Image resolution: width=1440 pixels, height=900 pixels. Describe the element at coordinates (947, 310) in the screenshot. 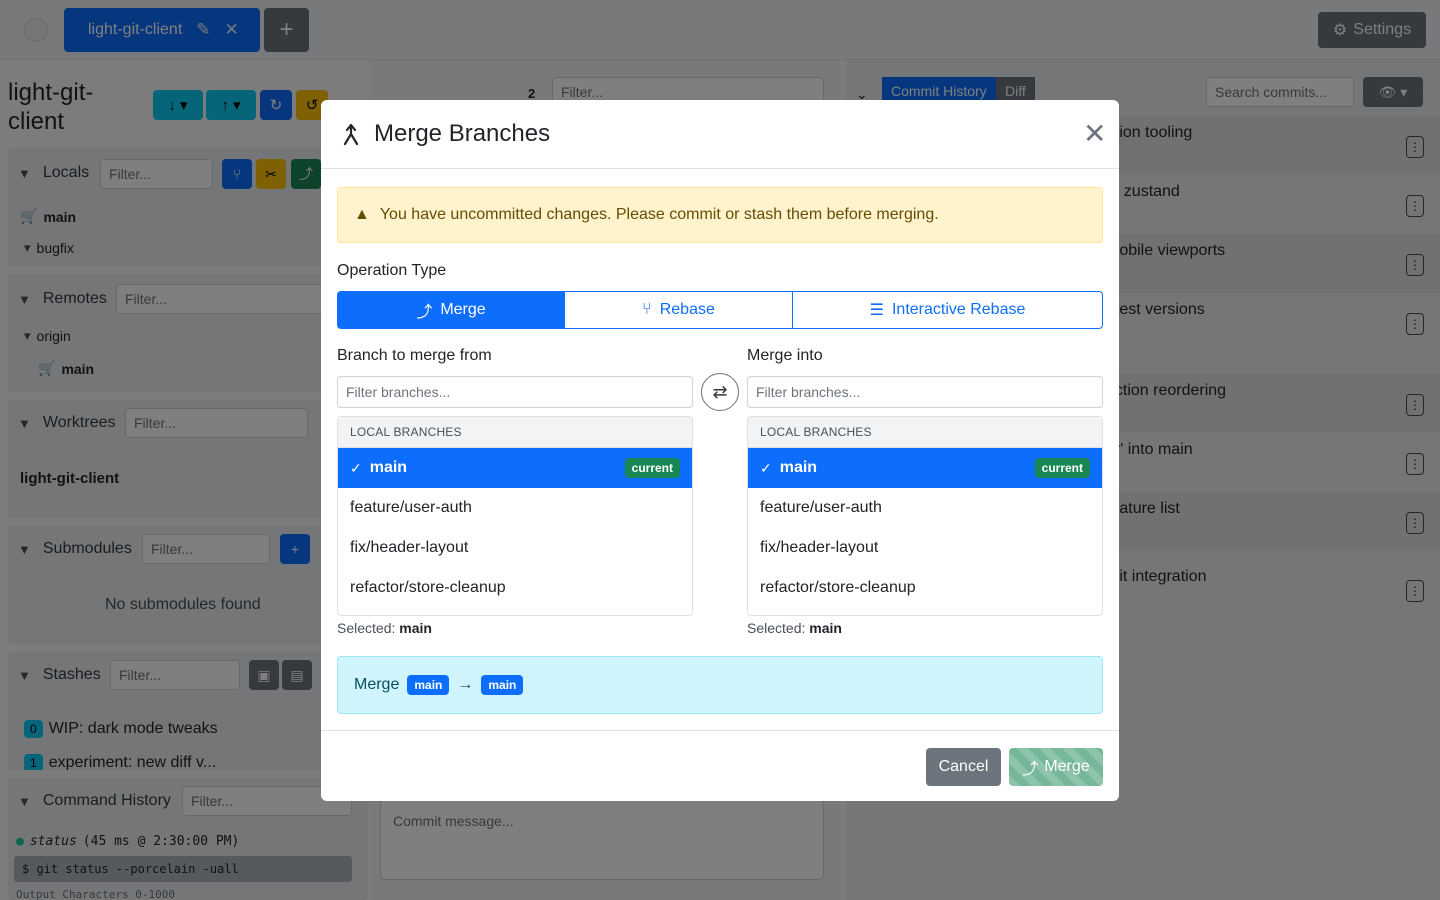

I see `operation-interactive-rebase-button: ☰ Interactive Rebase` at that location.